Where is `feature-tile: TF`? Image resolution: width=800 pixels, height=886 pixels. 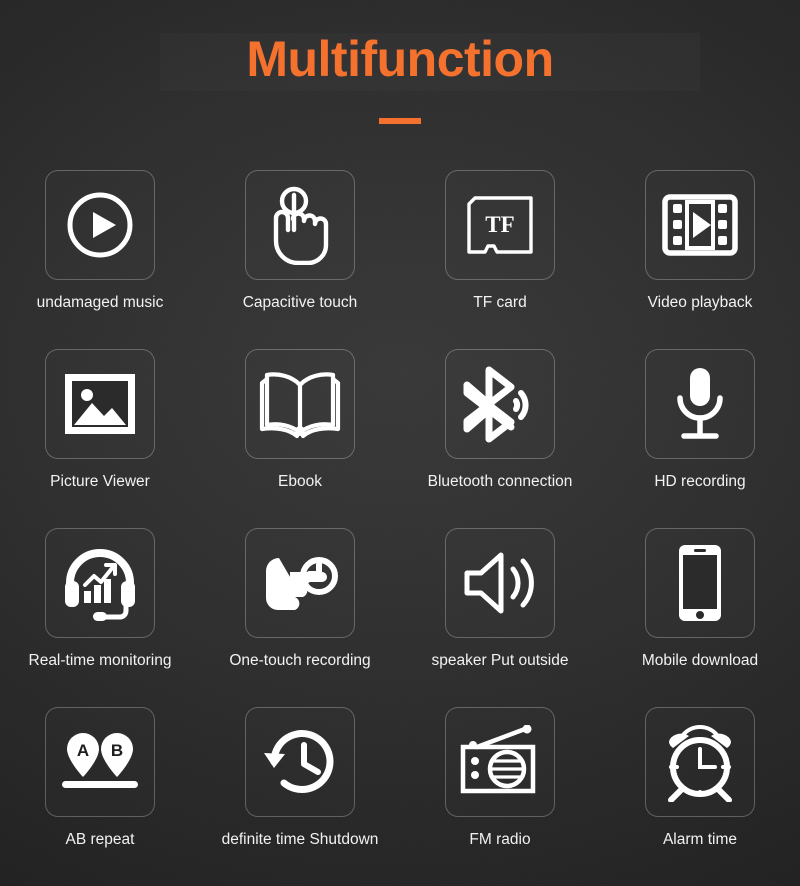
feature-tile: TF is located at coordinates (500, 225).